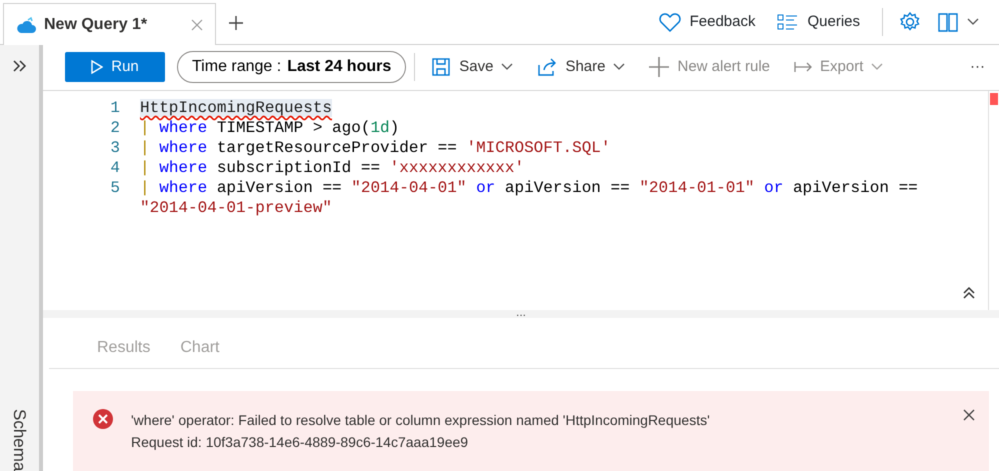 The height and width of the screenshot is (471, 999). Describe the element at coordinates (115, 108) in the screenshot. I see `line-number: 1` at that location.